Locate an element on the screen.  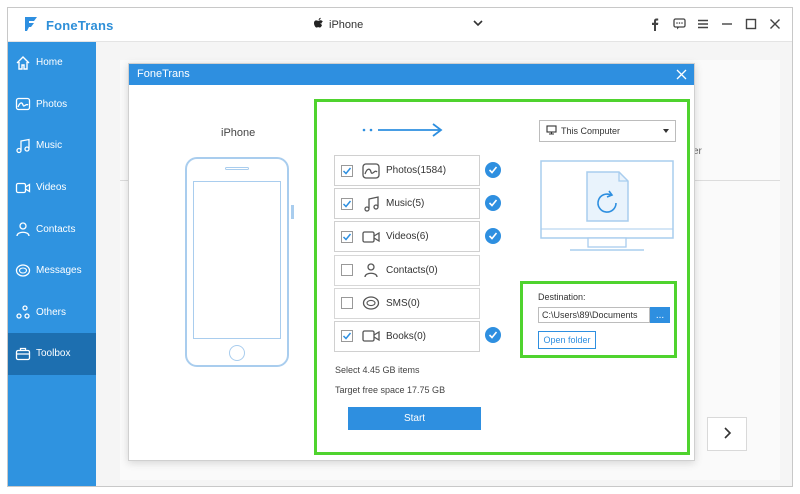
messages-icon is located at coordinates (23, 271).